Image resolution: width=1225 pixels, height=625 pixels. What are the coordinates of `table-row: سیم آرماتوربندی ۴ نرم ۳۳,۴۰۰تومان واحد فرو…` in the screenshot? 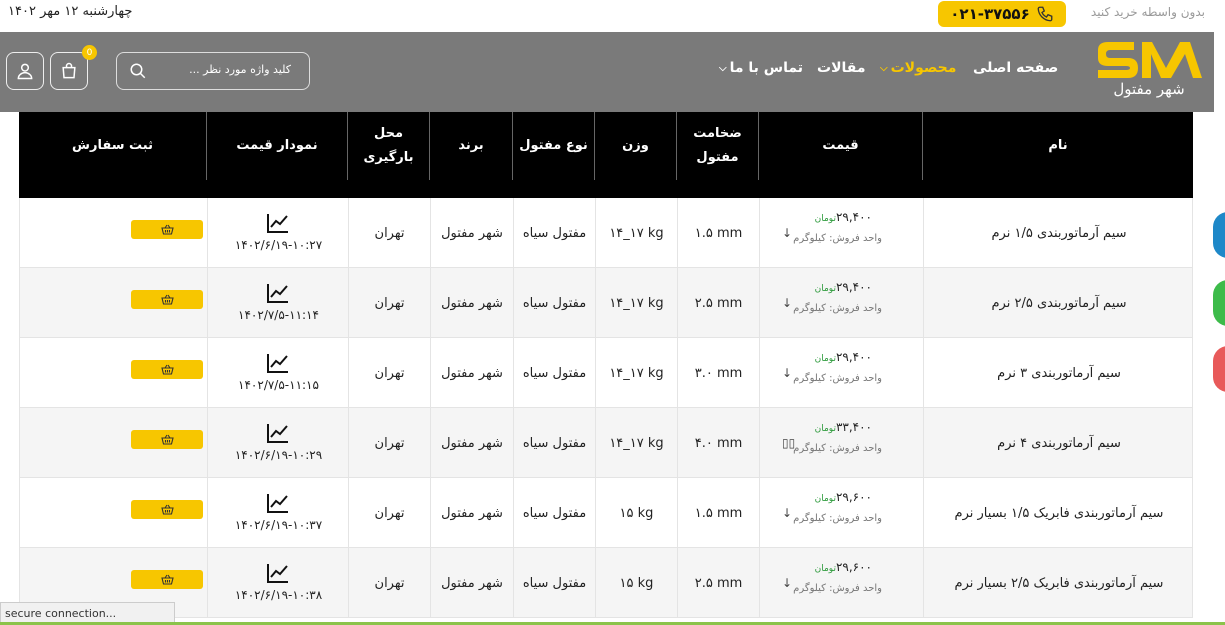 It's located at (606, 443).